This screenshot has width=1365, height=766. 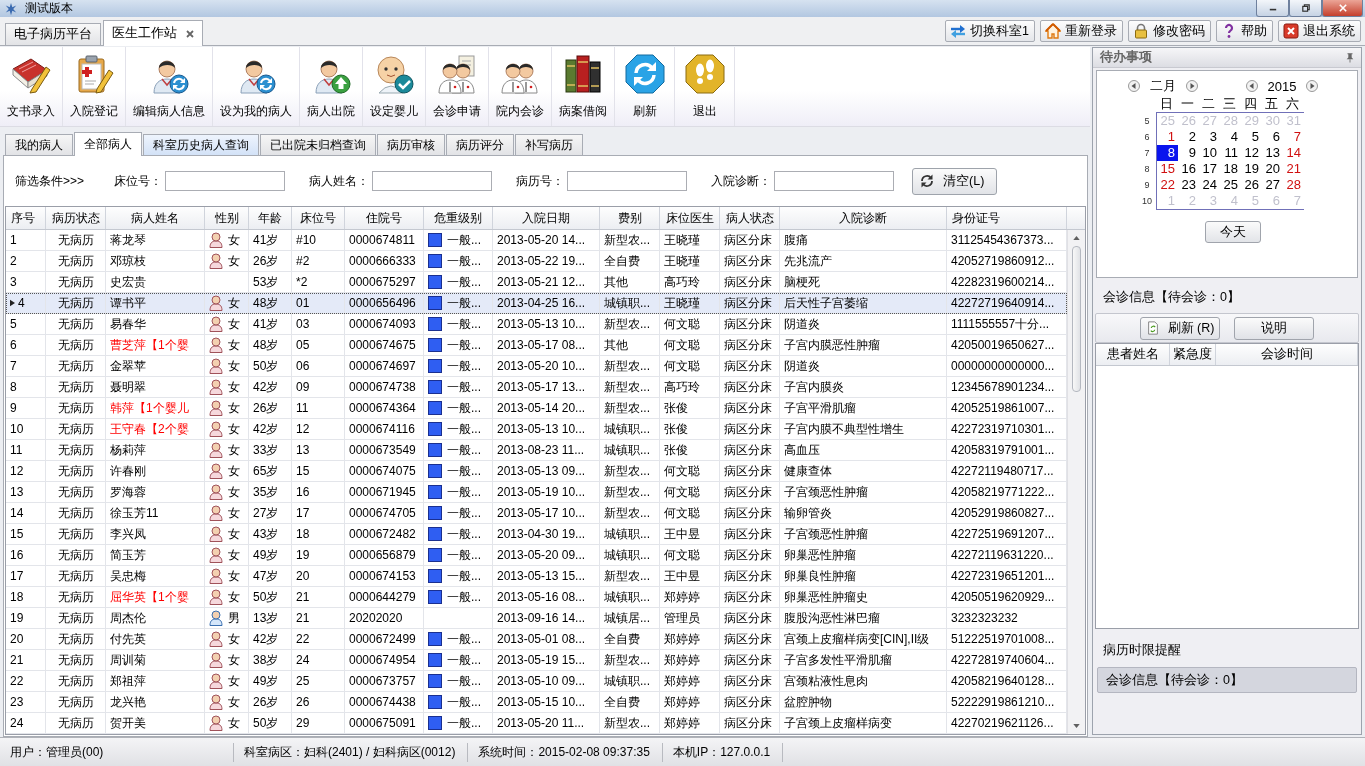 I want to click on calendar-day: 16, so click(x=1188, y=169).